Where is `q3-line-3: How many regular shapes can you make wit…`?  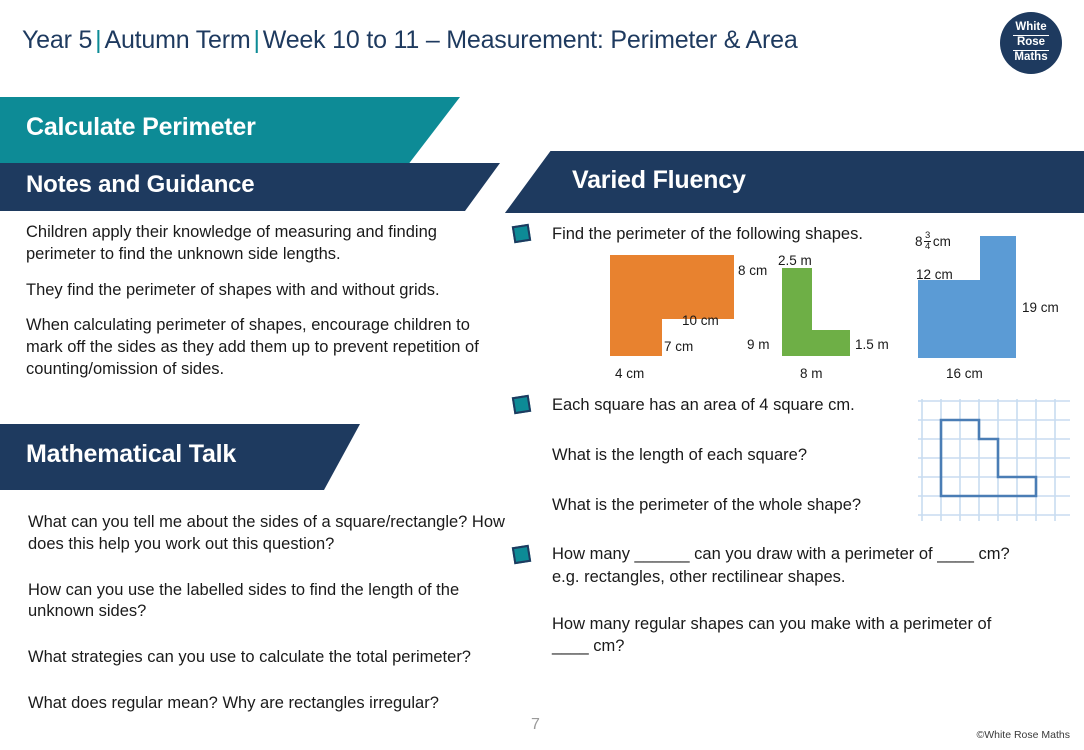 q3-line-3: How many regular shapes can you make wit… is located at coordinates (772, 635).